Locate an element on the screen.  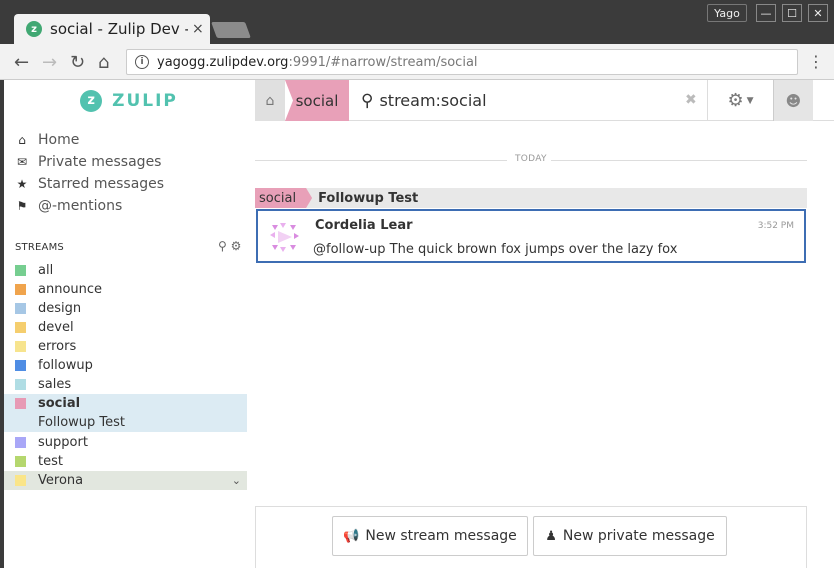
stream-name: followup is located at coordinates (65, 365).